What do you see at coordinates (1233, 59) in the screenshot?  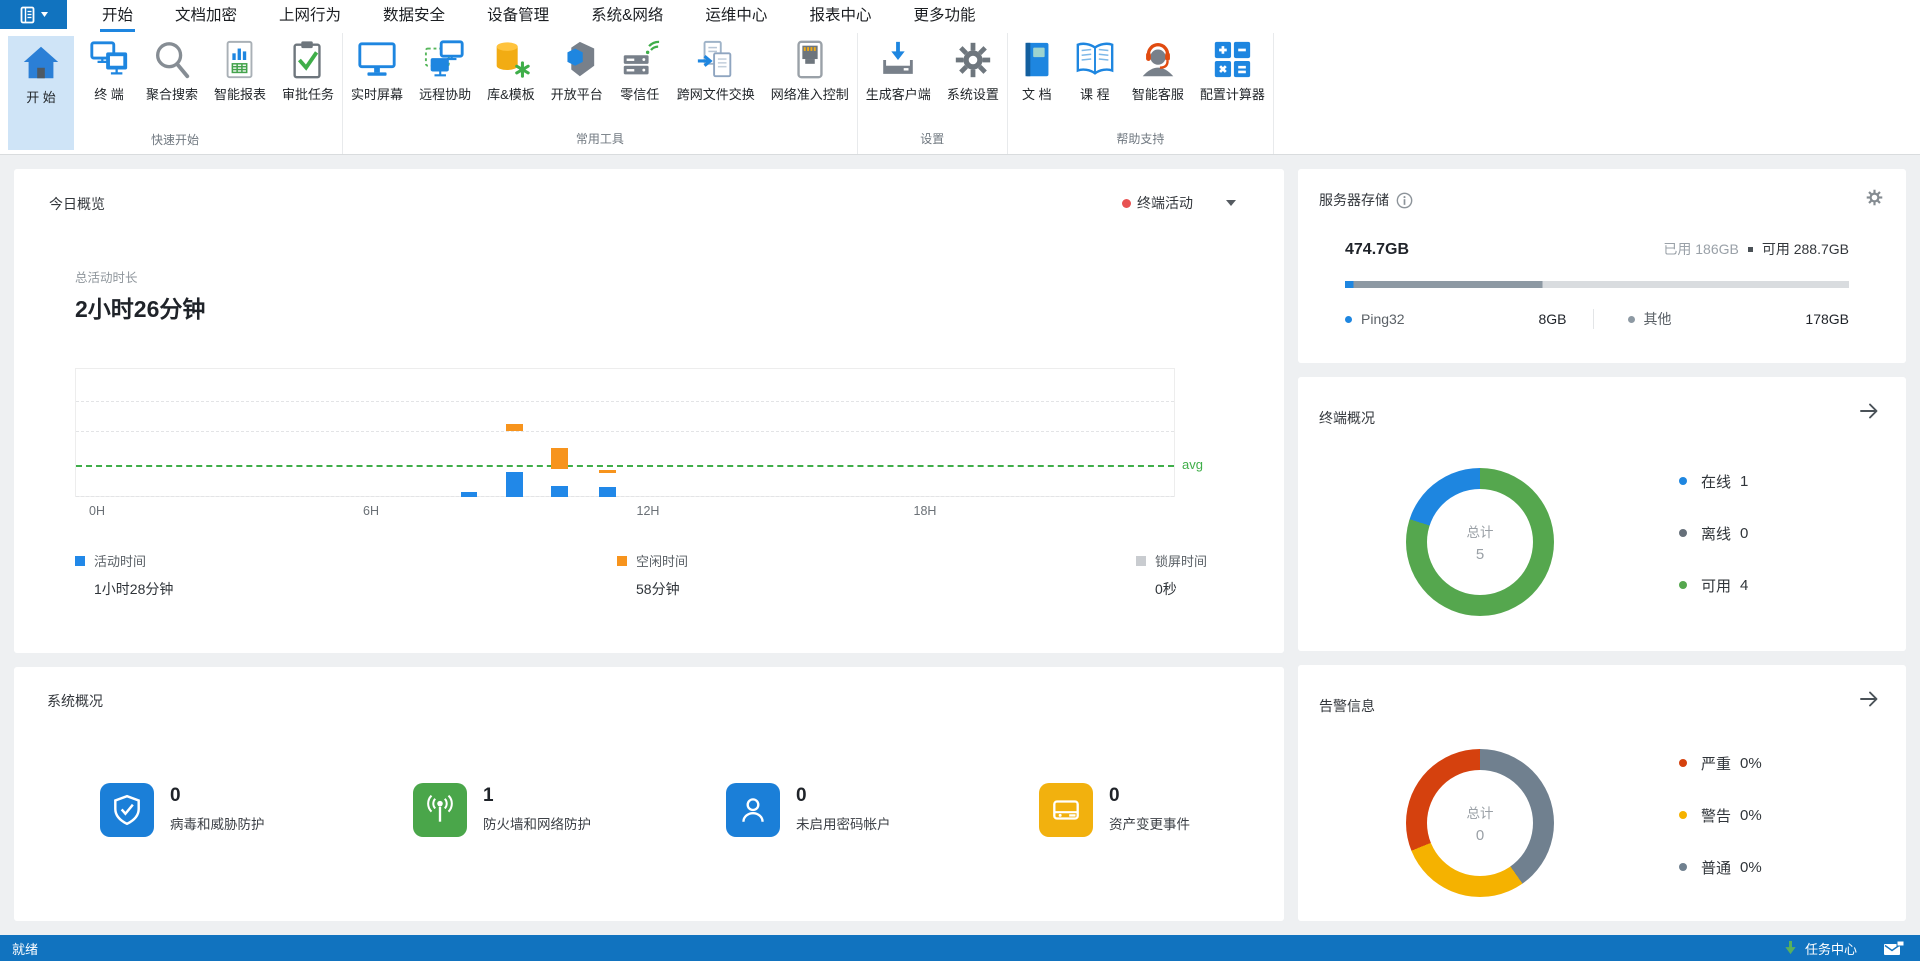 I see `calculator-icon` at bounding box center [1233, 59].